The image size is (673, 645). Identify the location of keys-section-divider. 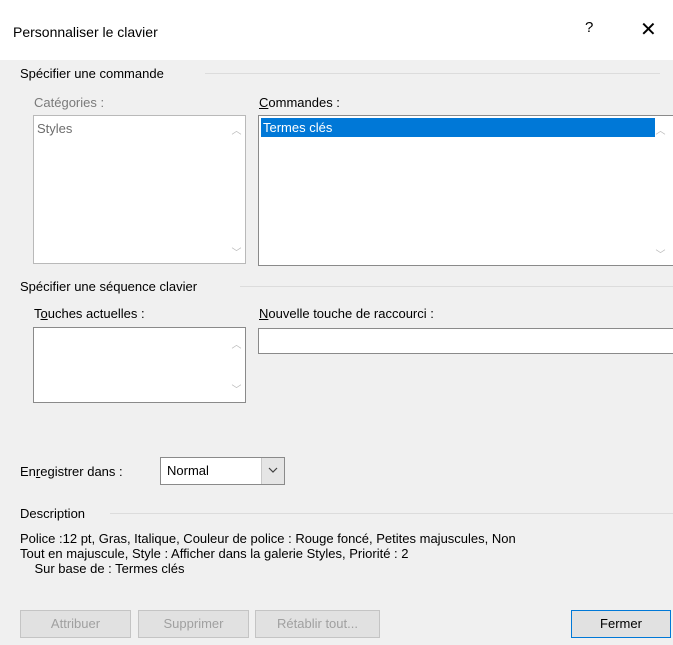
(456, 286).